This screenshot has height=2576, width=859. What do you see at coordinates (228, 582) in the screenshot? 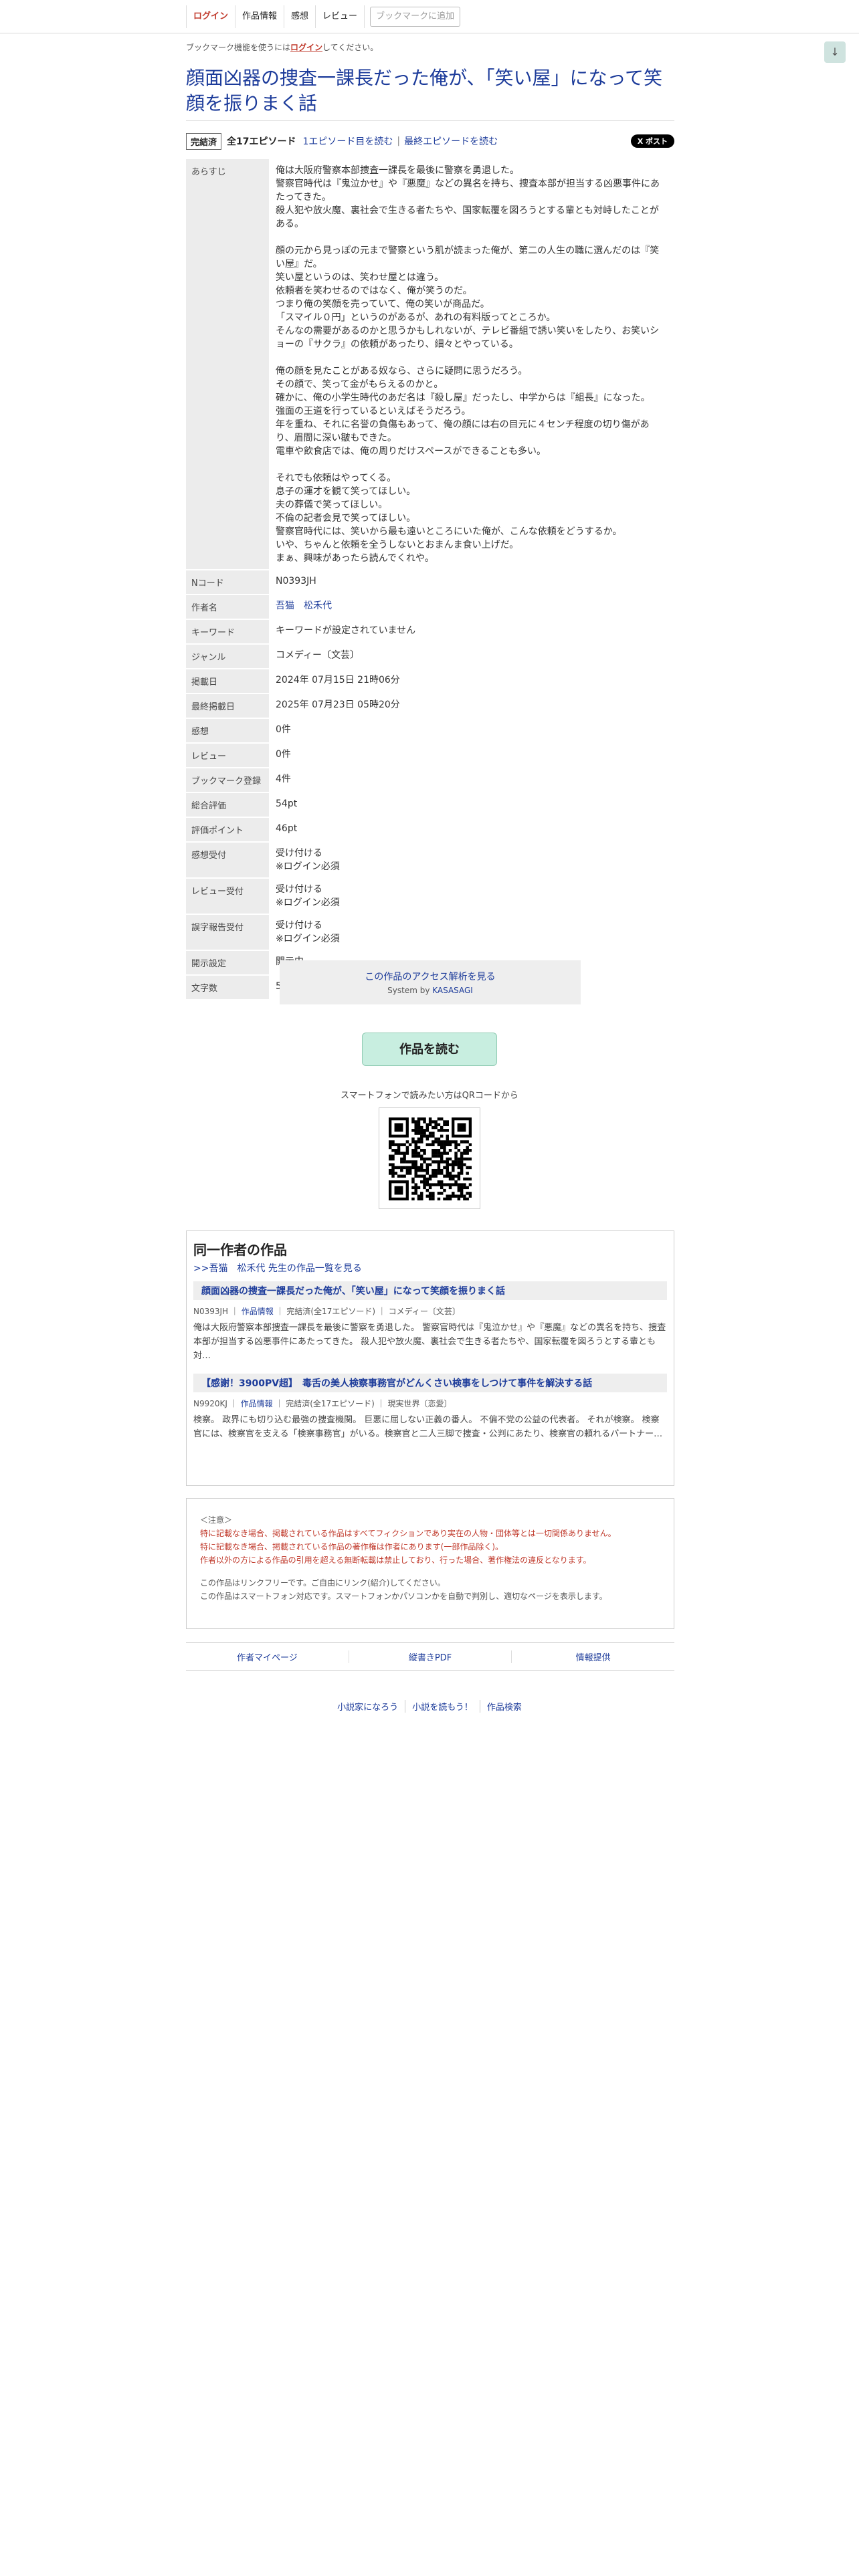
I see `info-label: Nコード` at bounding box center [228, 582].